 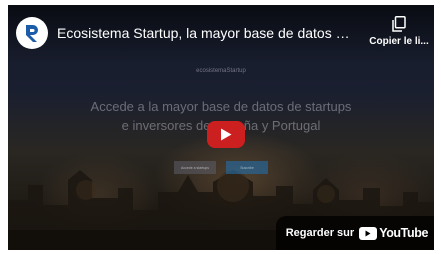 What do you see at coordinates (403, 233) in the screenshot?
I see `youtube-wordmark: YouTube` at bounding box center [403, 233].